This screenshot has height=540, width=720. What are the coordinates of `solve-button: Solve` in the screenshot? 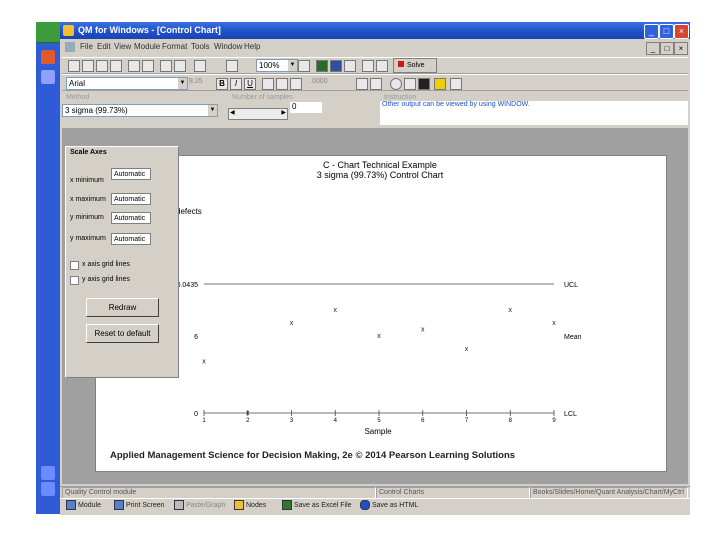 It's located at (415, 65).